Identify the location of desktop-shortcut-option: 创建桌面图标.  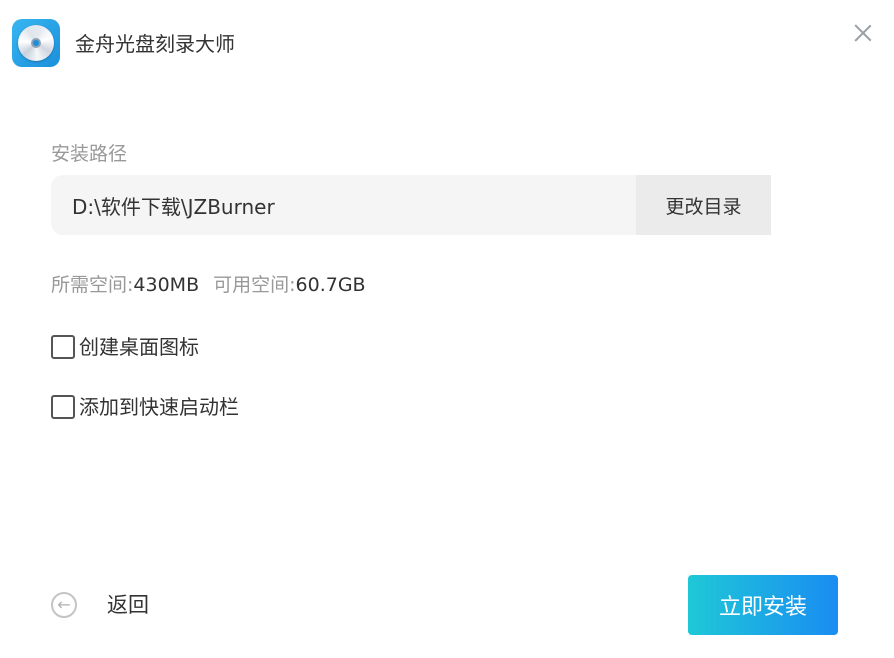
(125, 347).